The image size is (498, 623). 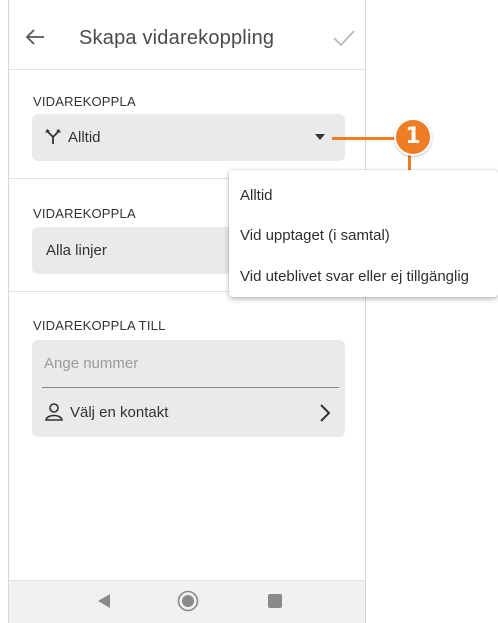 What do you see at coordinates (54, 412) in the screenshot?
I see `person-icon` at bounding box center [54, 412].